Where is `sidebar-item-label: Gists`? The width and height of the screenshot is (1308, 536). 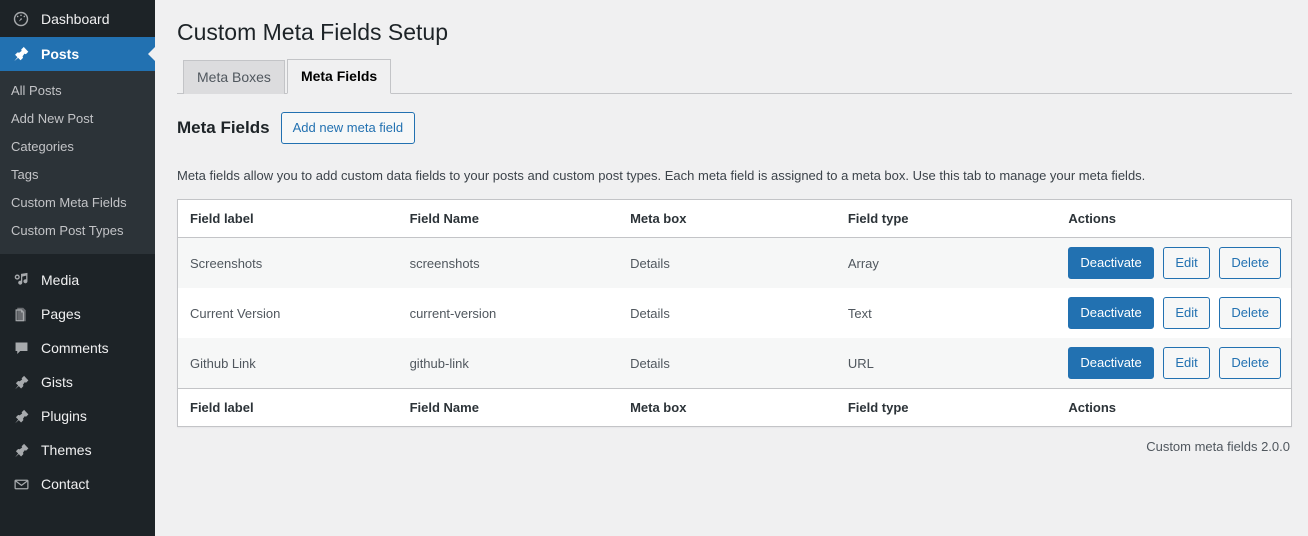 sidebar-item-label: Gists is located at coordinates (57, 382).